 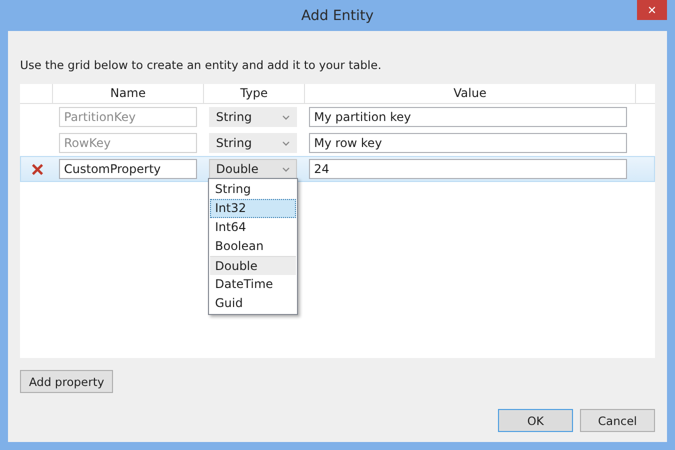 I want to click on dropdown-option: Boolean, so click(x=253, y=246).